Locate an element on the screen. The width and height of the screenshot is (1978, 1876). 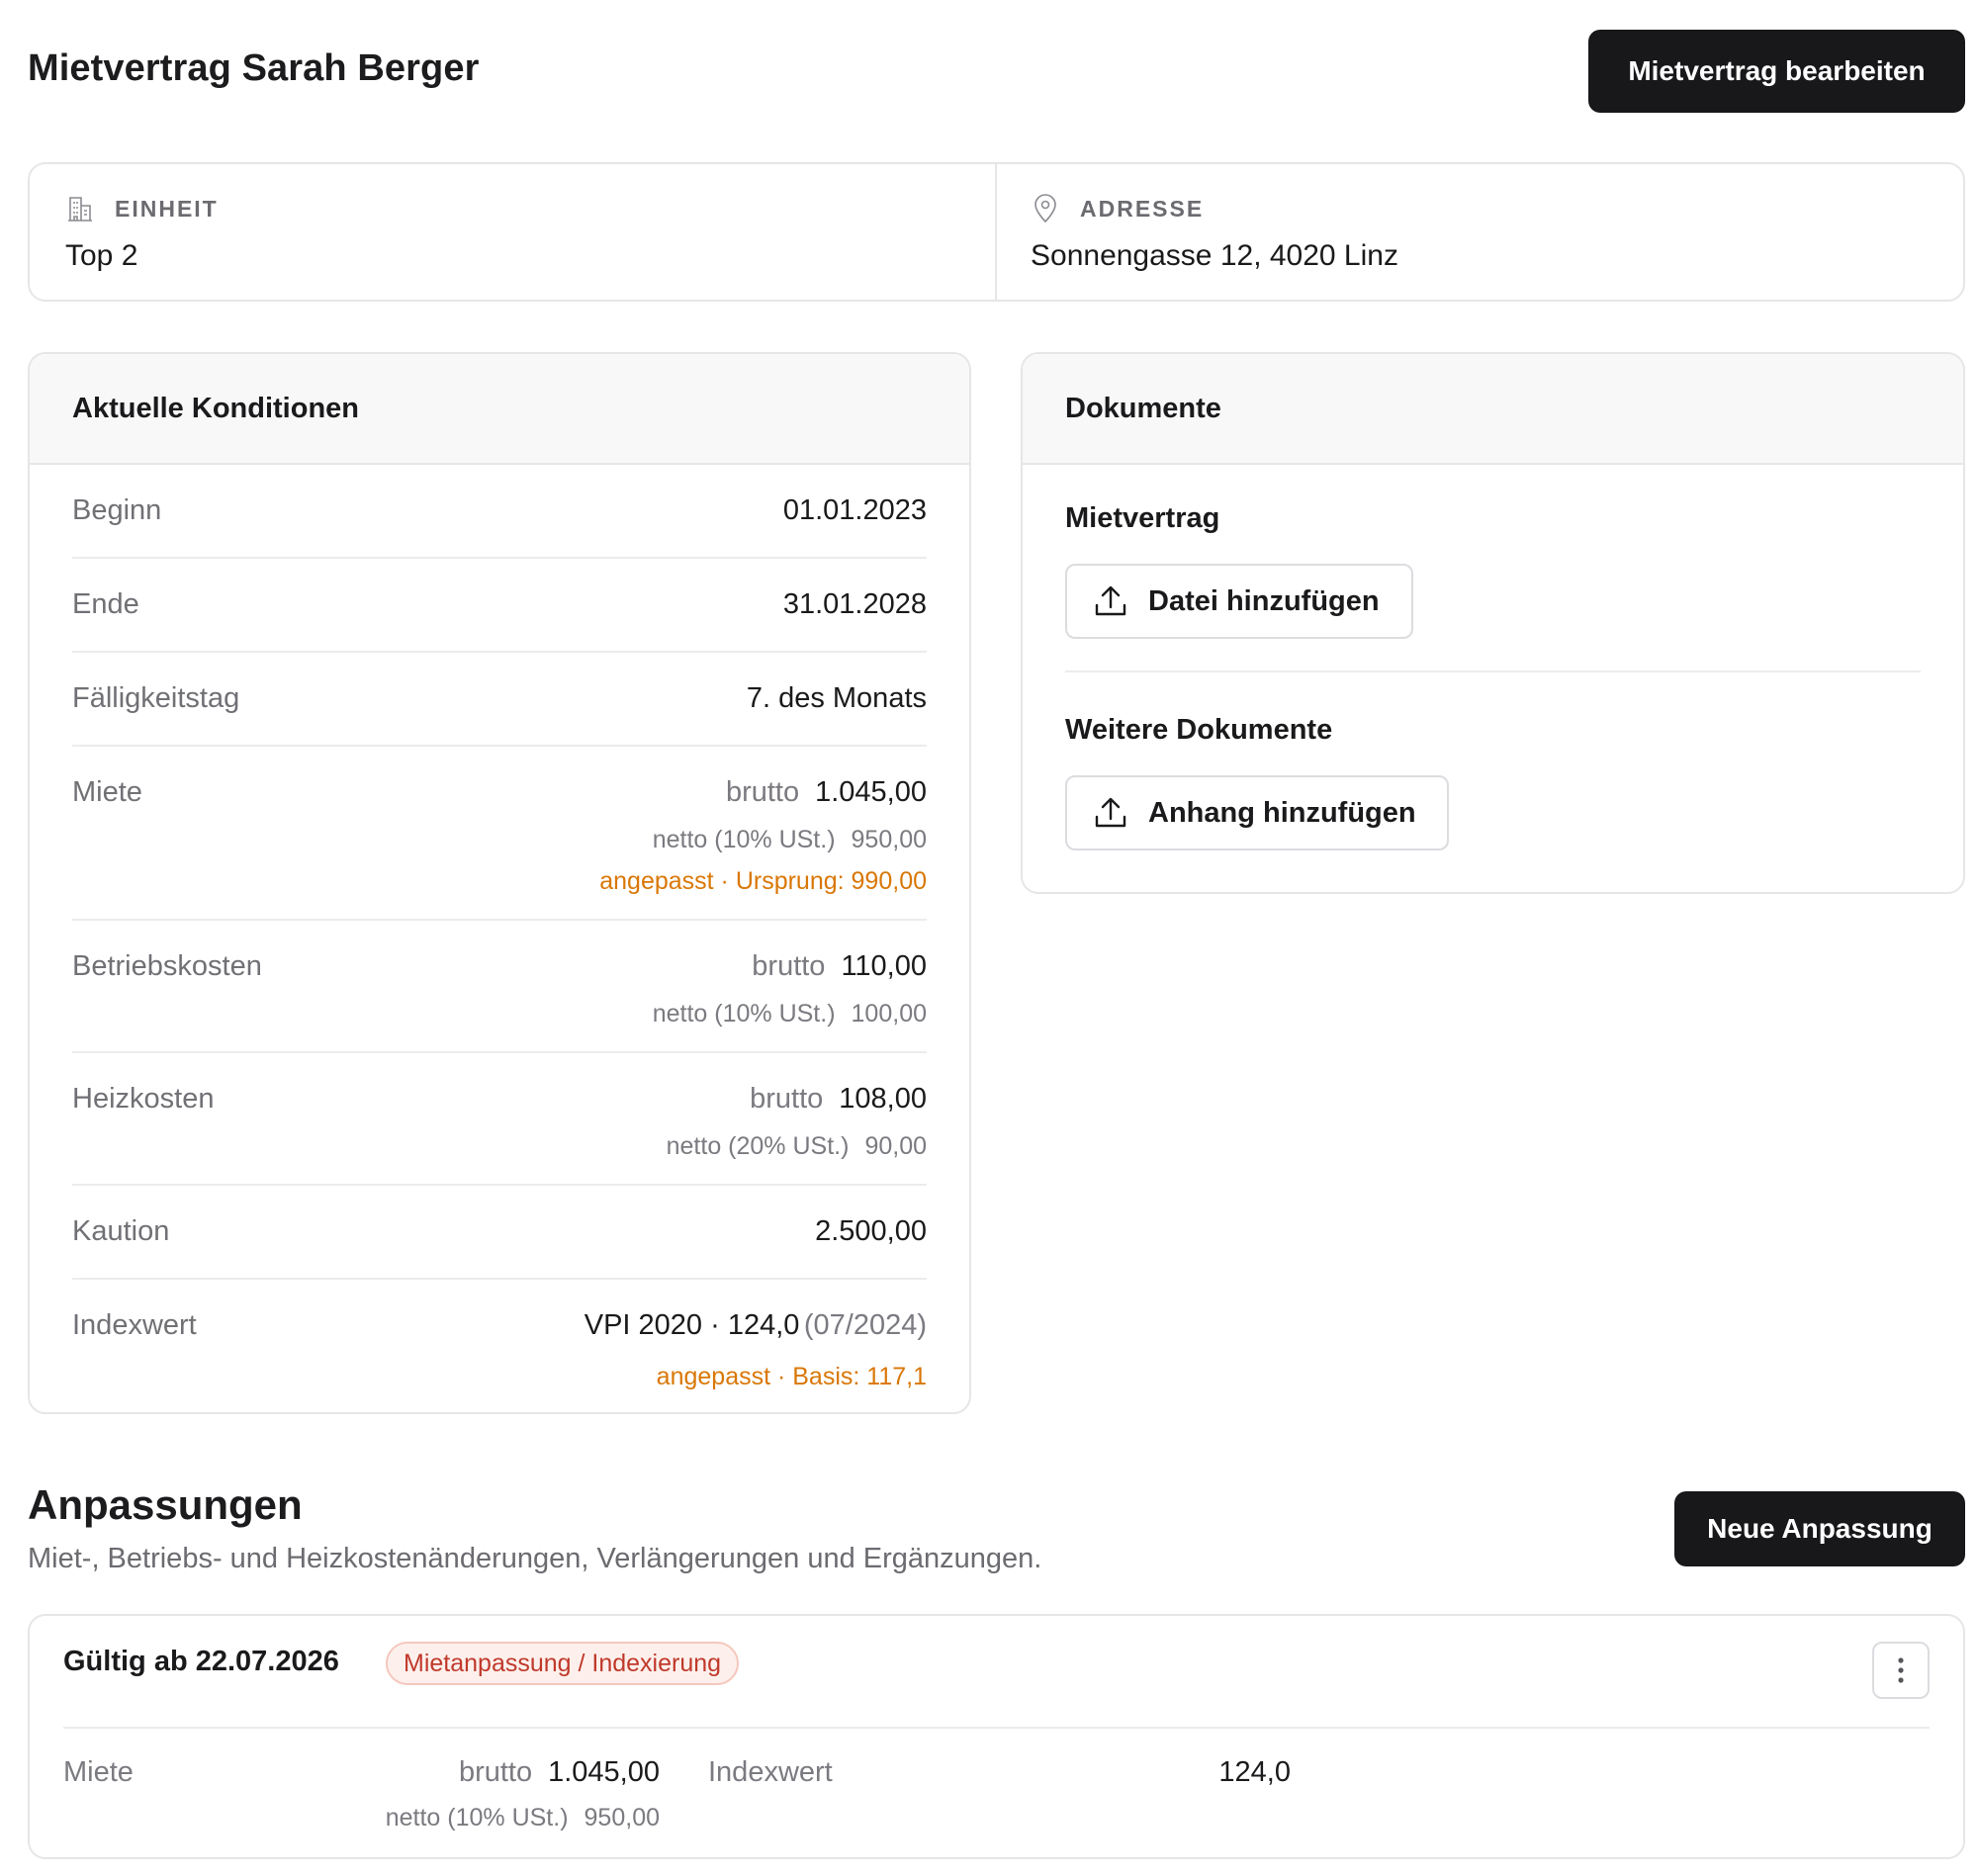
adjustments-title: Anpassungen is located at coordinates (165, 1504).